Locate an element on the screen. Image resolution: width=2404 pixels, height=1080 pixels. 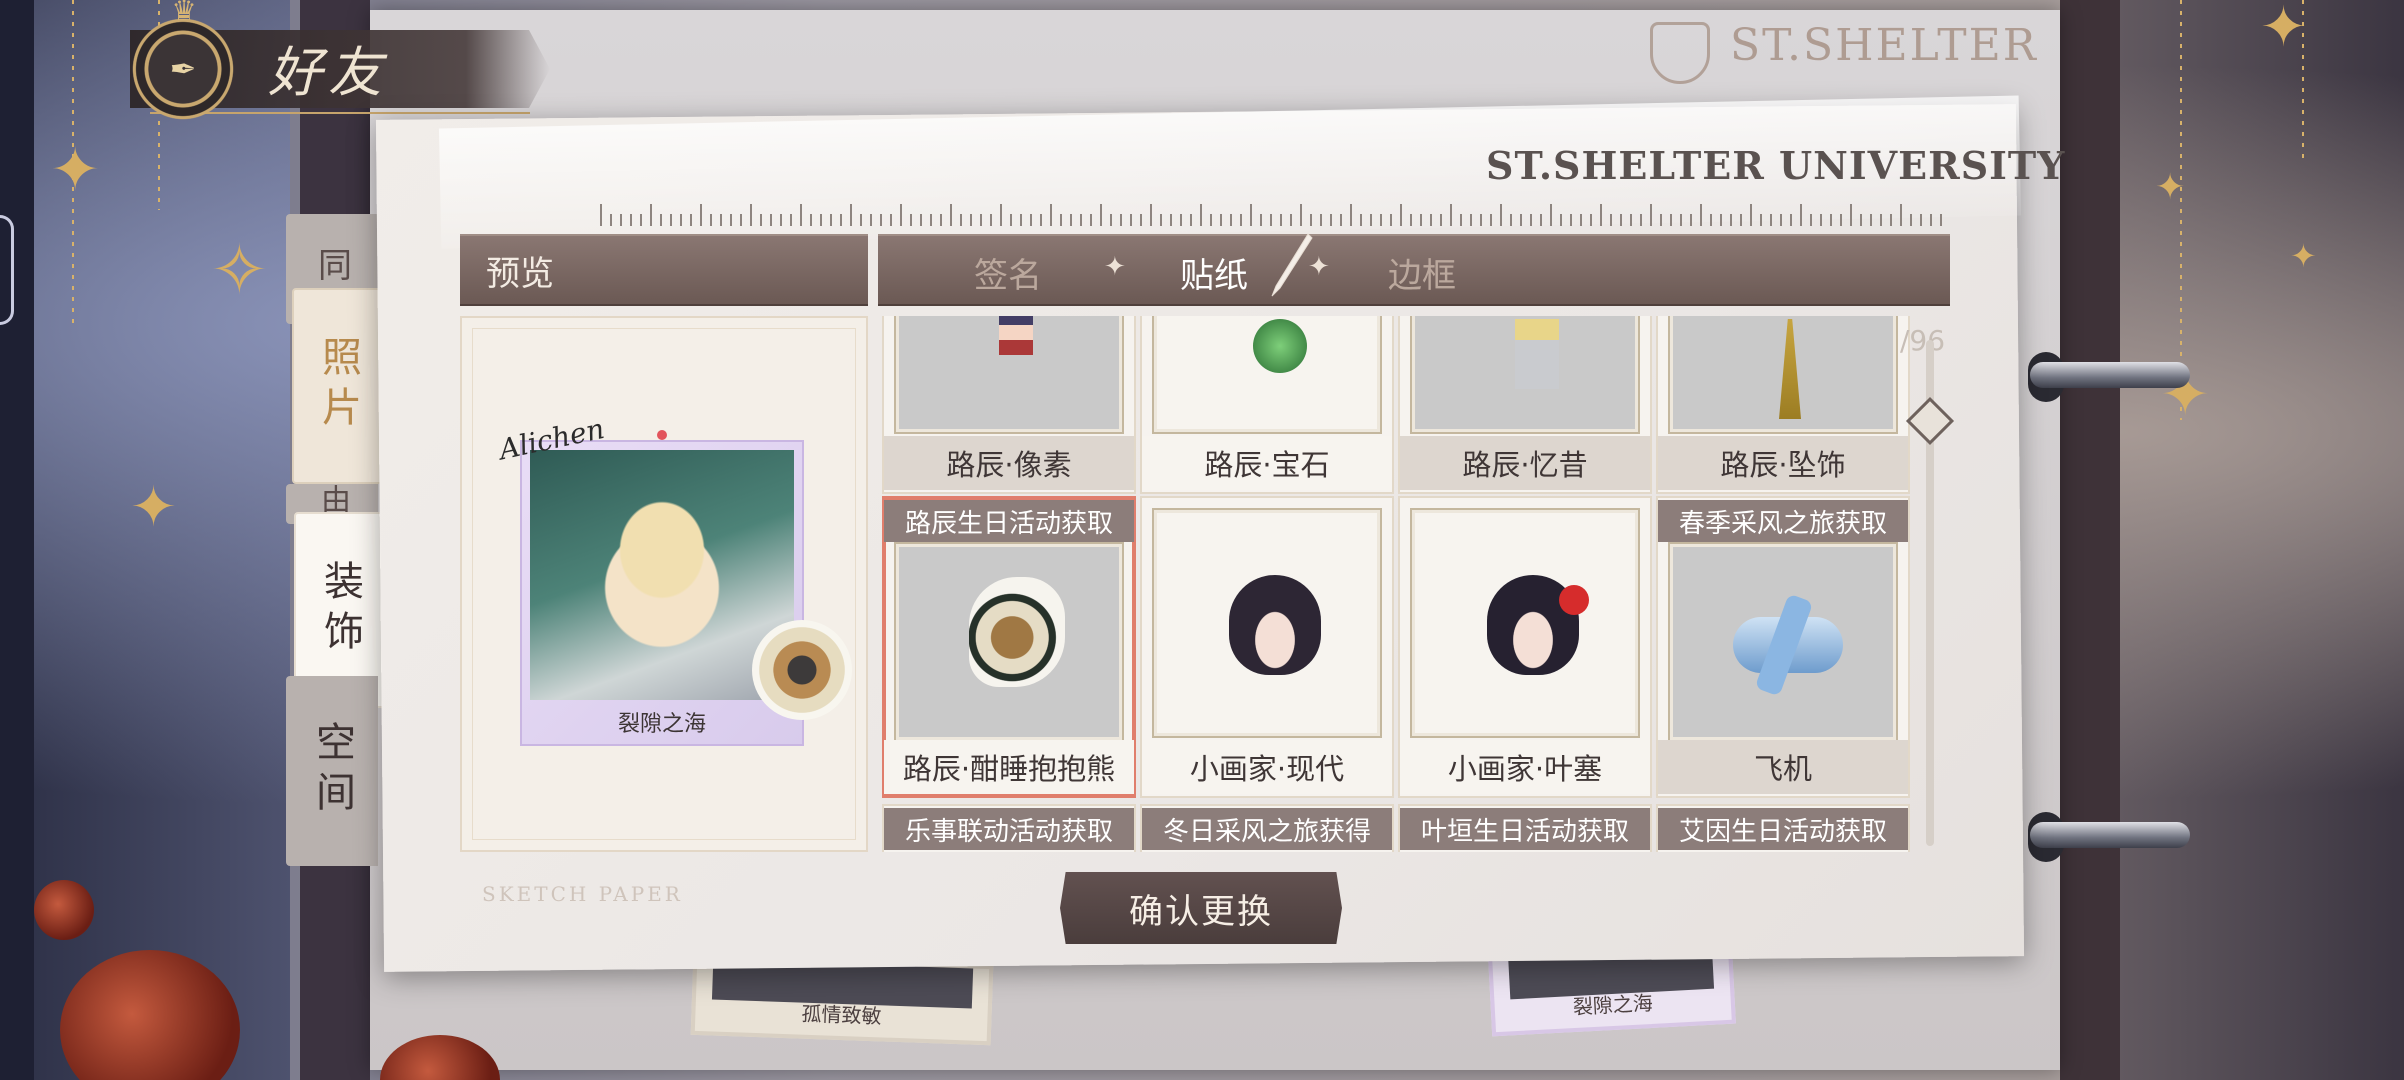
preview-sticker is located at coordinates (802, 670).